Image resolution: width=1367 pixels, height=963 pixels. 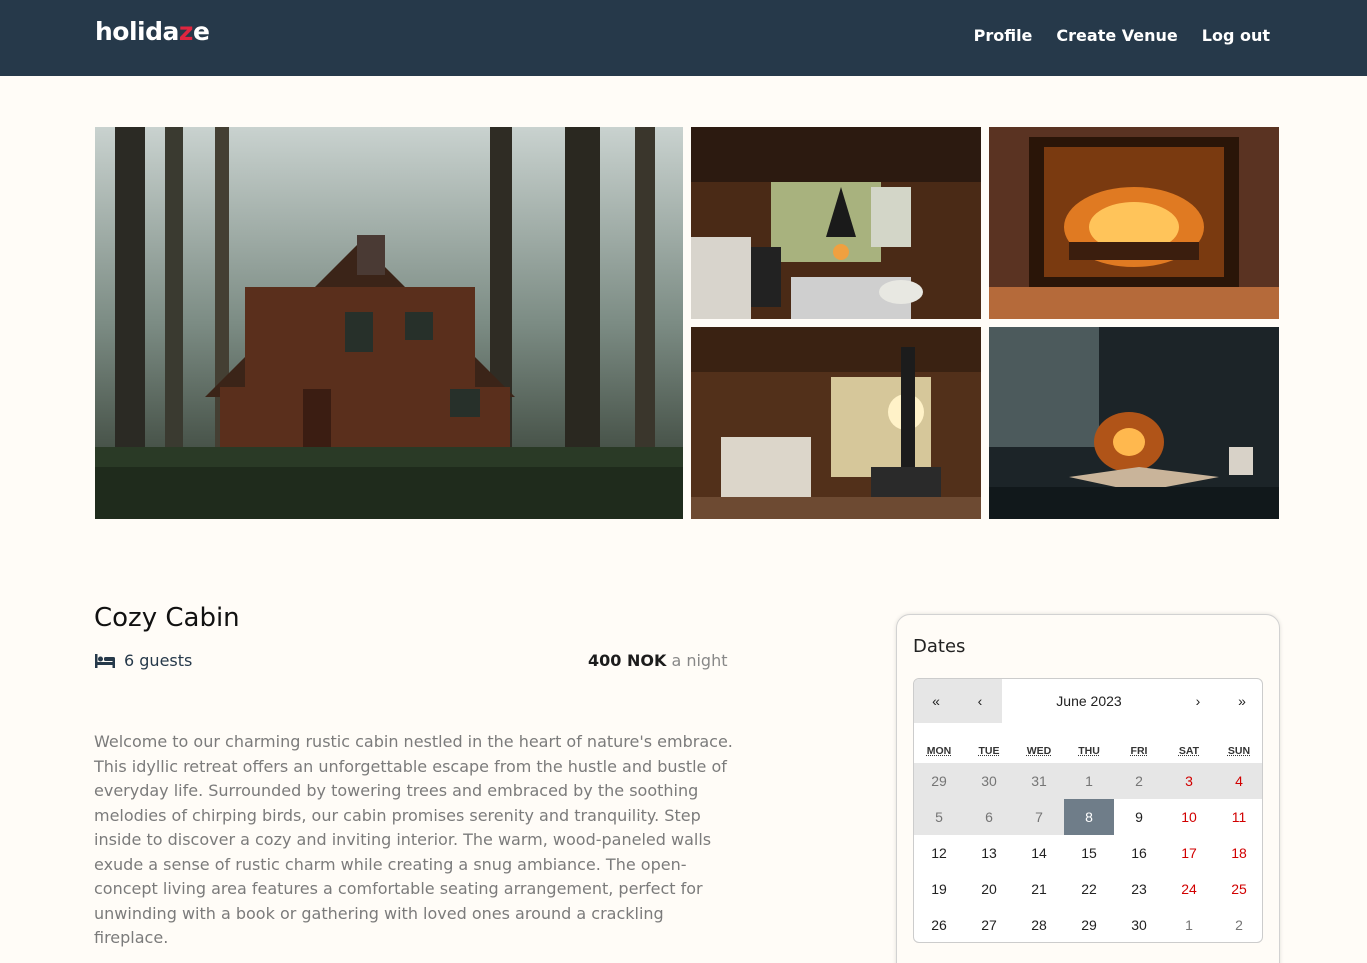 I want to click on bed-icon, so click(x=105, y=660).